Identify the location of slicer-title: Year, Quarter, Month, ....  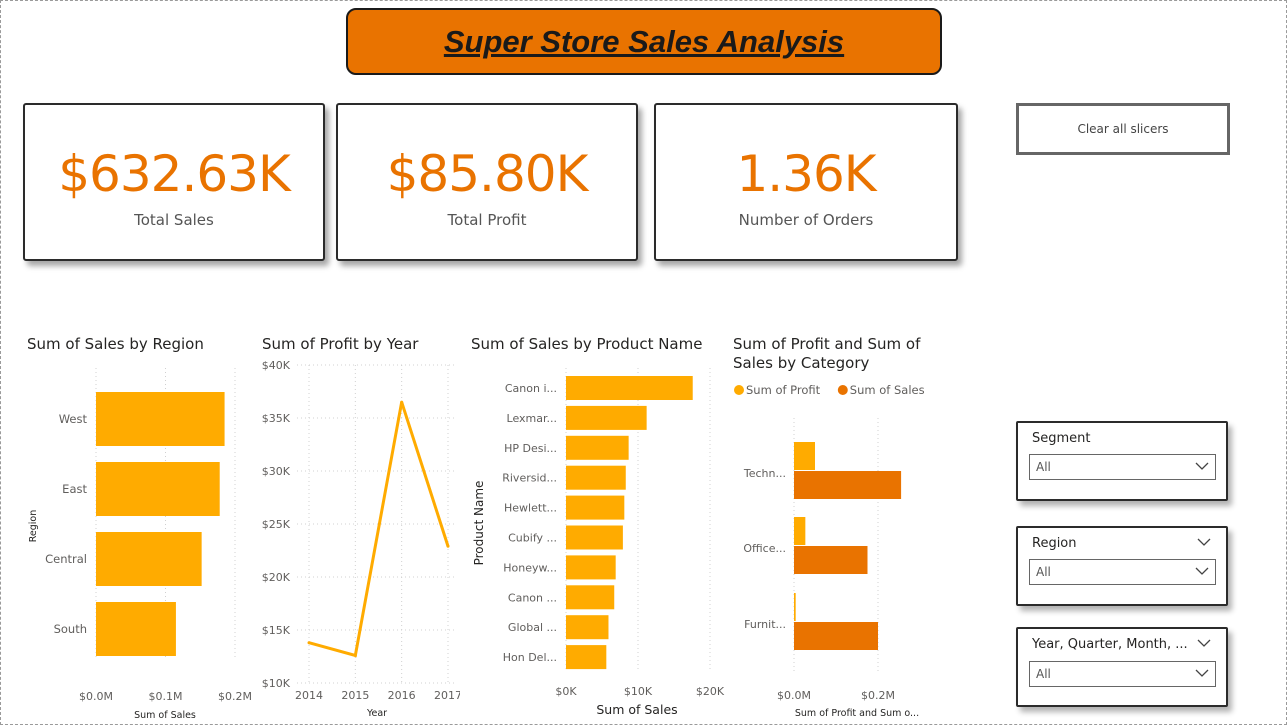
(1110, 644).